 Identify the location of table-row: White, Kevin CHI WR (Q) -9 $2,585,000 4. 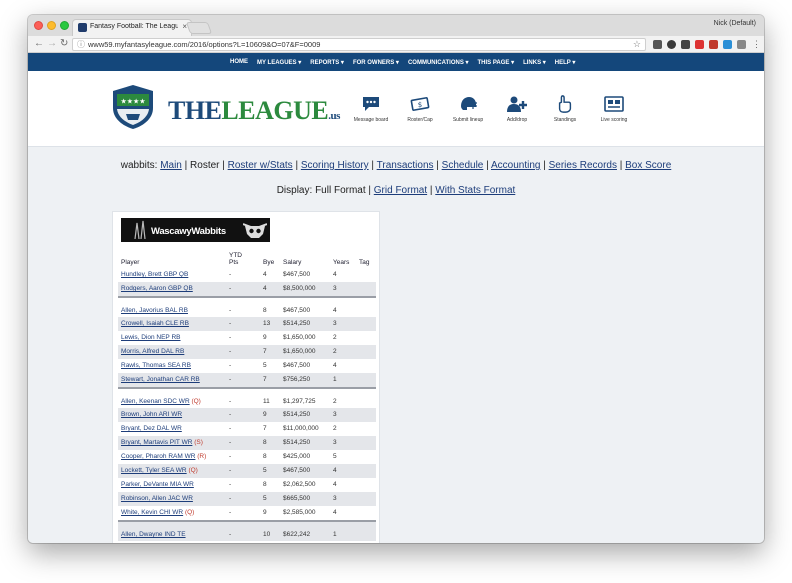
(247, 513).